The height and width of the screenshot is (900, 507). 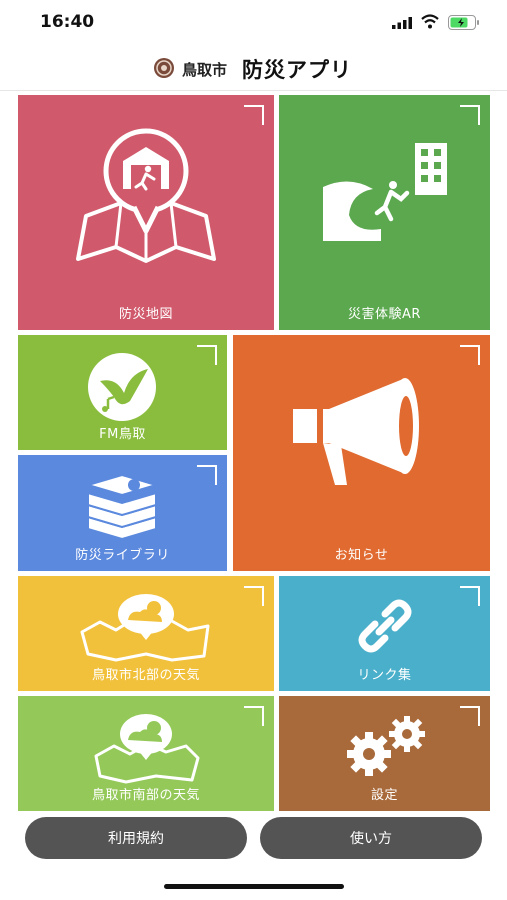 I want to click on tile-disaster-map: 防災地図, so click(x=146, y=212).